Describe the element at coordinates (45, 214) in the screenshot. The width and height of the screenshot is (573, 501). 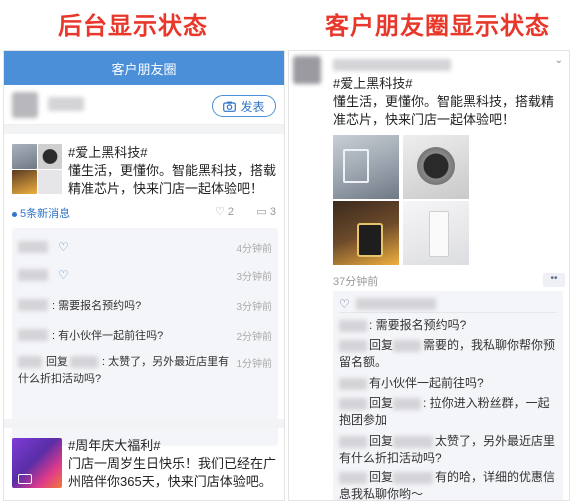
I see `new-messages-link: 5条新消息` at that location.